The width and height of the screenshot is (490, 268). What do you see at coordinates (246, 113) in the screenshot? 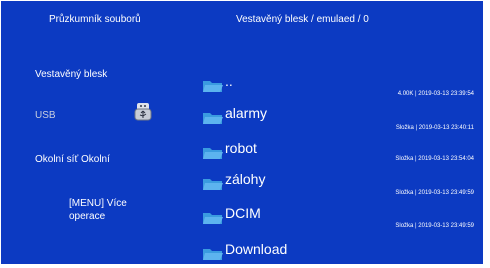
I see `file-name: alarmy` at bounding box center [246, 113].